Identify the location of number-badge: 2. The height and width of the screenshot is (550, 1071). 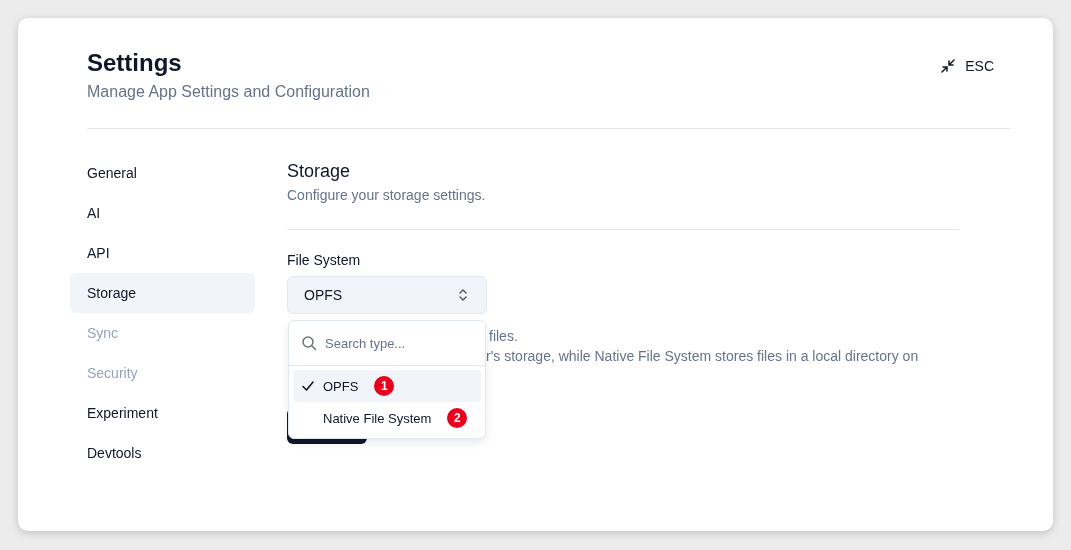
(457, 418).